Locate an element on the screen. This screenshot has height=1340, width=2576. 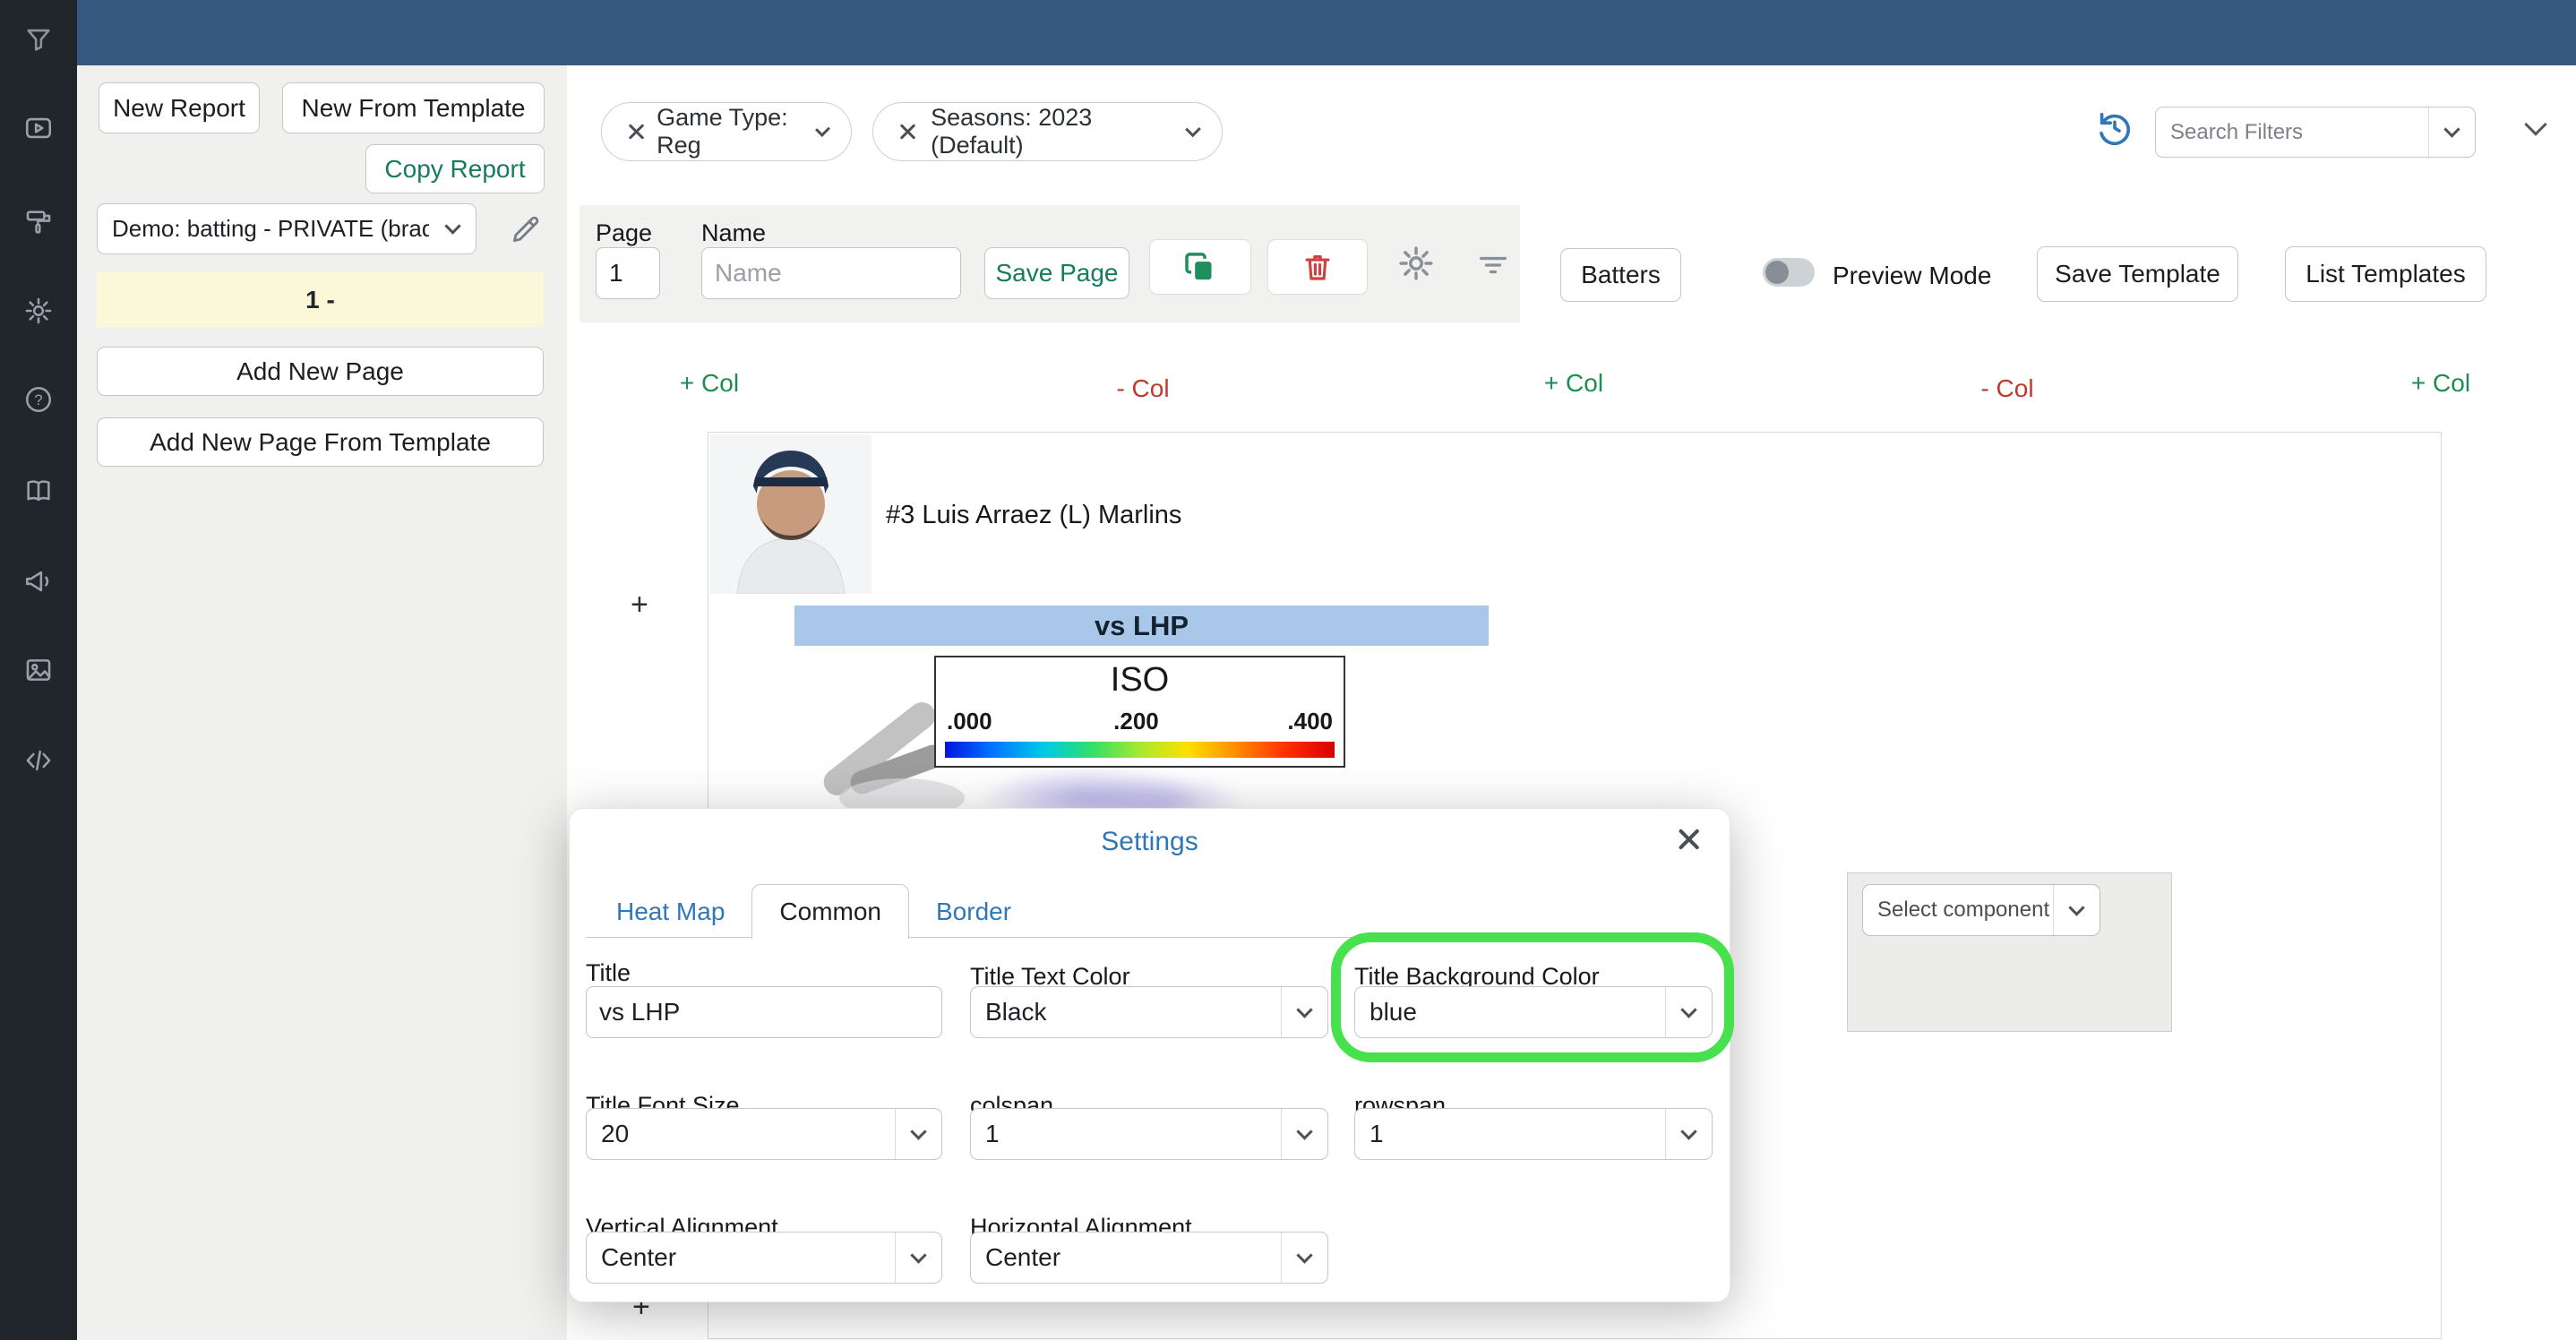
help-icon: ? is located at coordinates (38, 399).